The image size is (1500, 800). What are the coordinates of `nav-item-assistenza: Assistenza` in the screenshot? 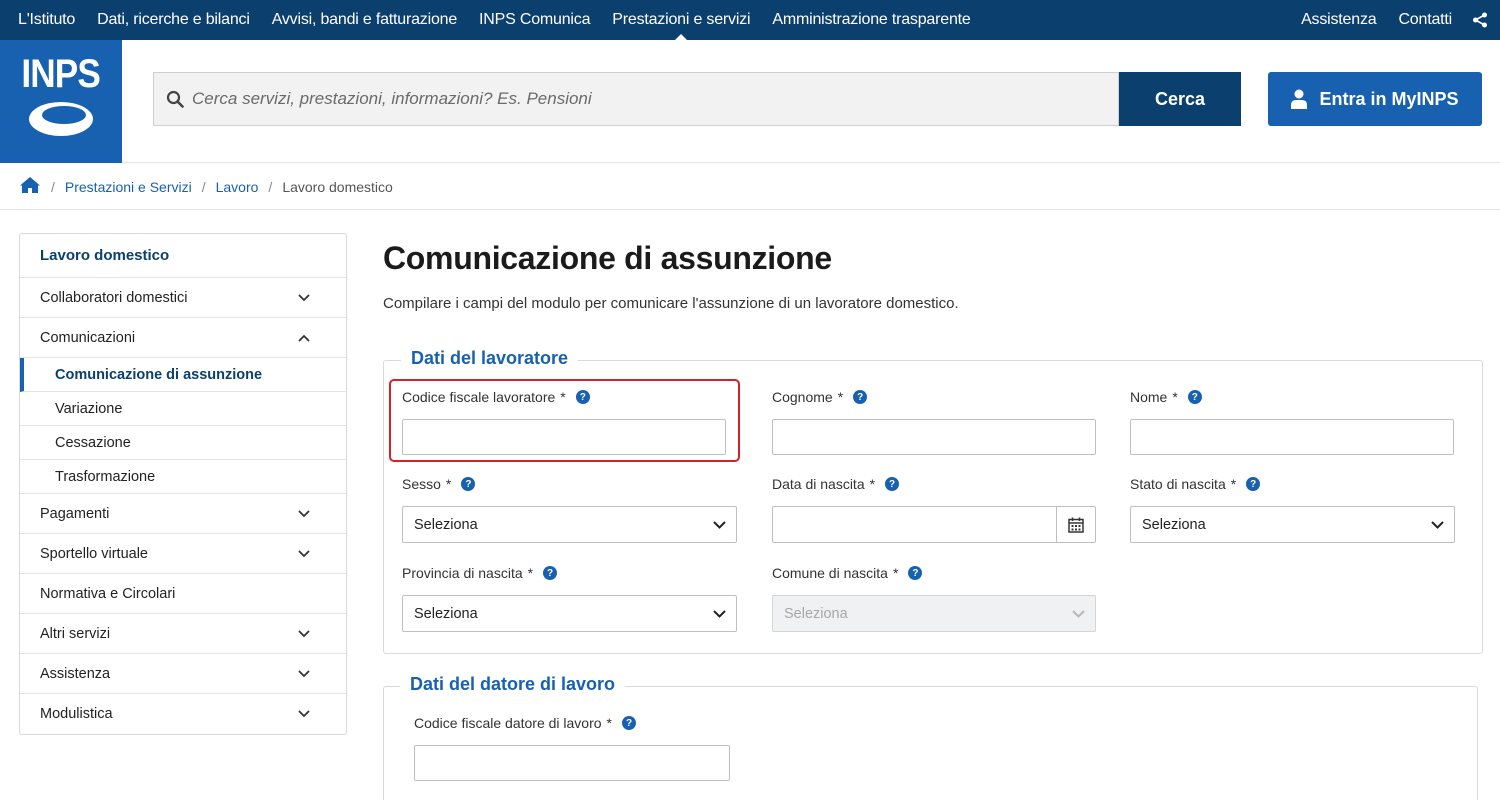 It's located at (1339, 20).